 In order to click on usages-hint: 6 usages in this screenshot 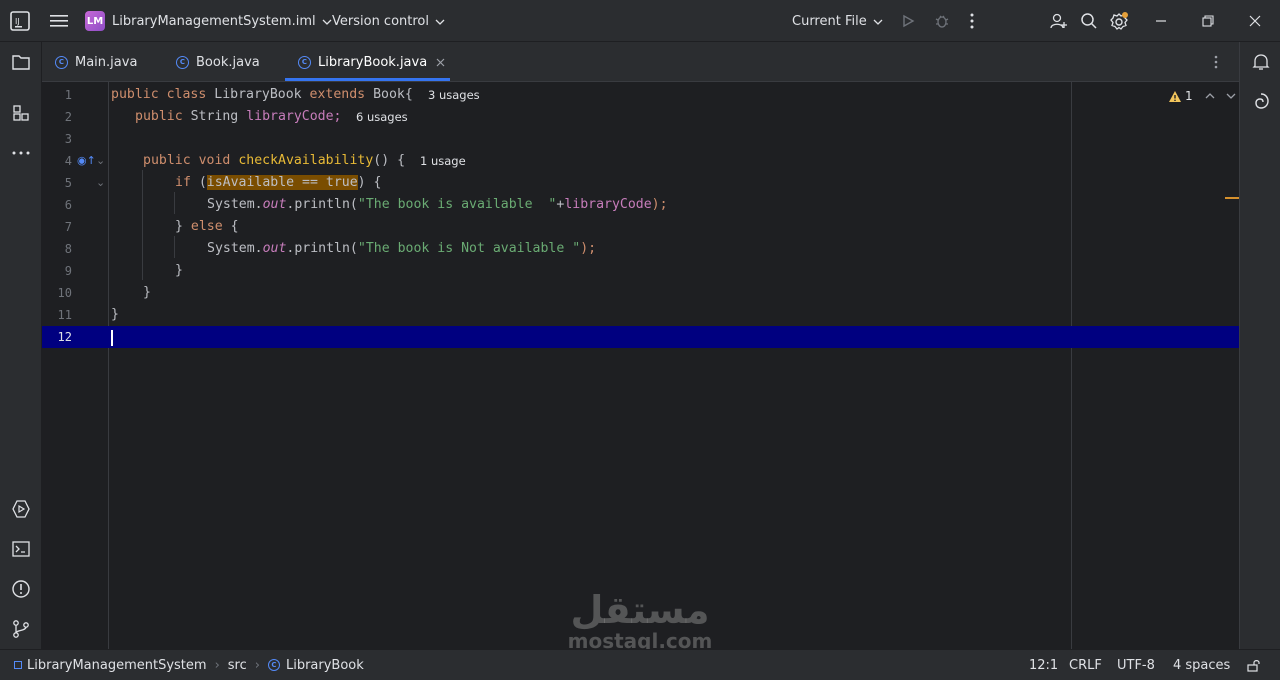, I will do `click(382, 117)`.